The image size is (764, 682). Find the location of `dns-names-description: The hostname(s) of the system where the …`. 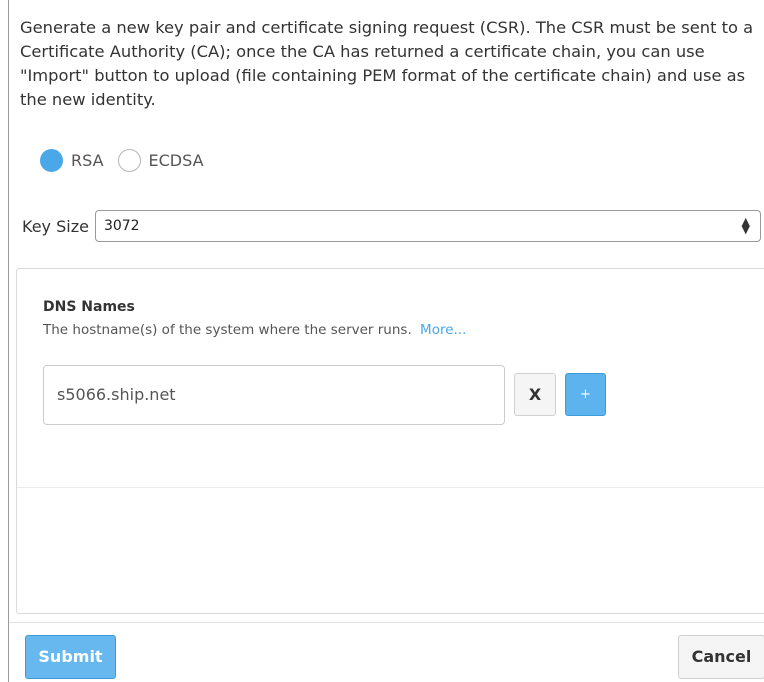

dns-names-description: The hostname(s) of the system where the … is located at coordinates (254, 330).